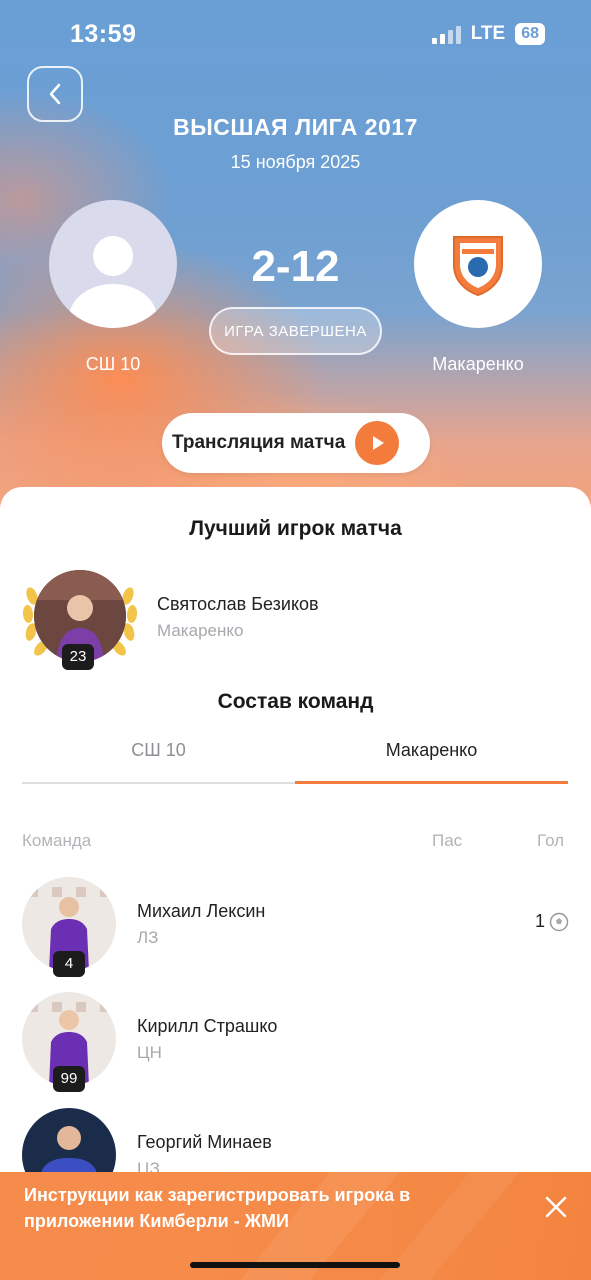 This screenshot has height=1280, width=591. What do you see at coordinates (201, 911) in the screenshot?
I see `player-name: Михаил Лексин` at bounding box center [201, 911].